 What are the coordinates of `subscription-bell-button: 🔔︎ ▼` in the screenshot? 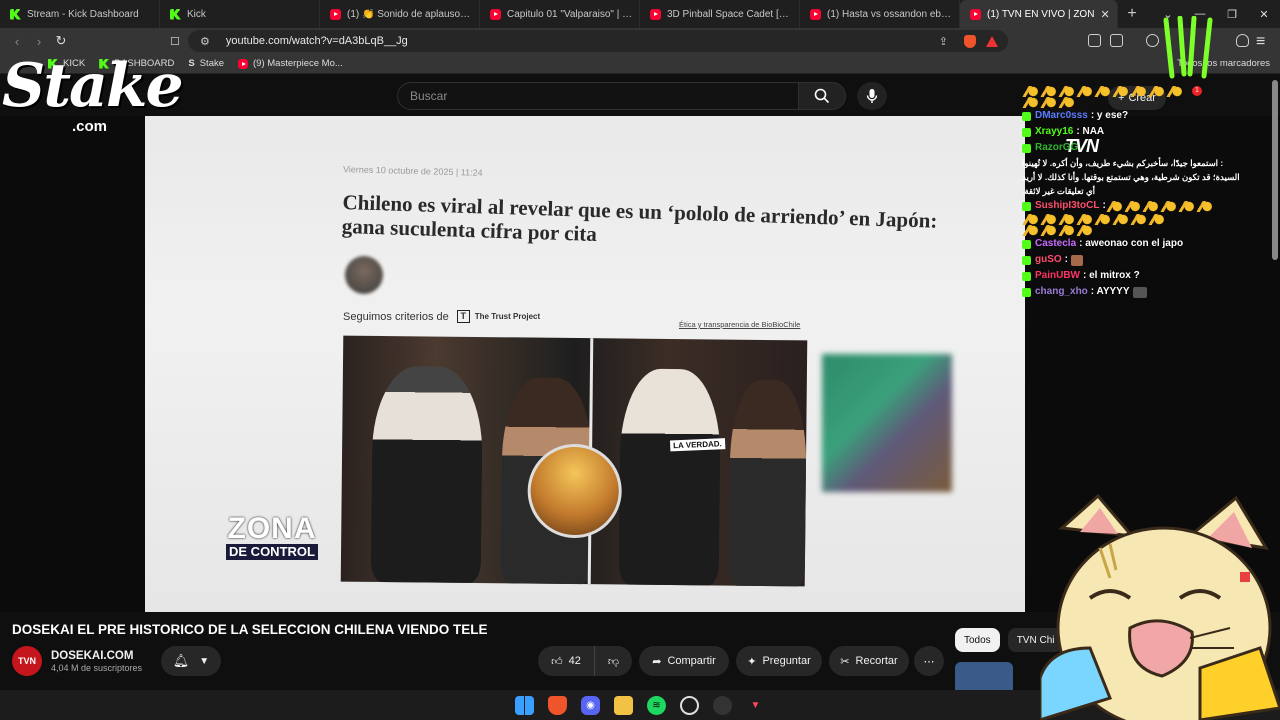 It's located at (191, 661).